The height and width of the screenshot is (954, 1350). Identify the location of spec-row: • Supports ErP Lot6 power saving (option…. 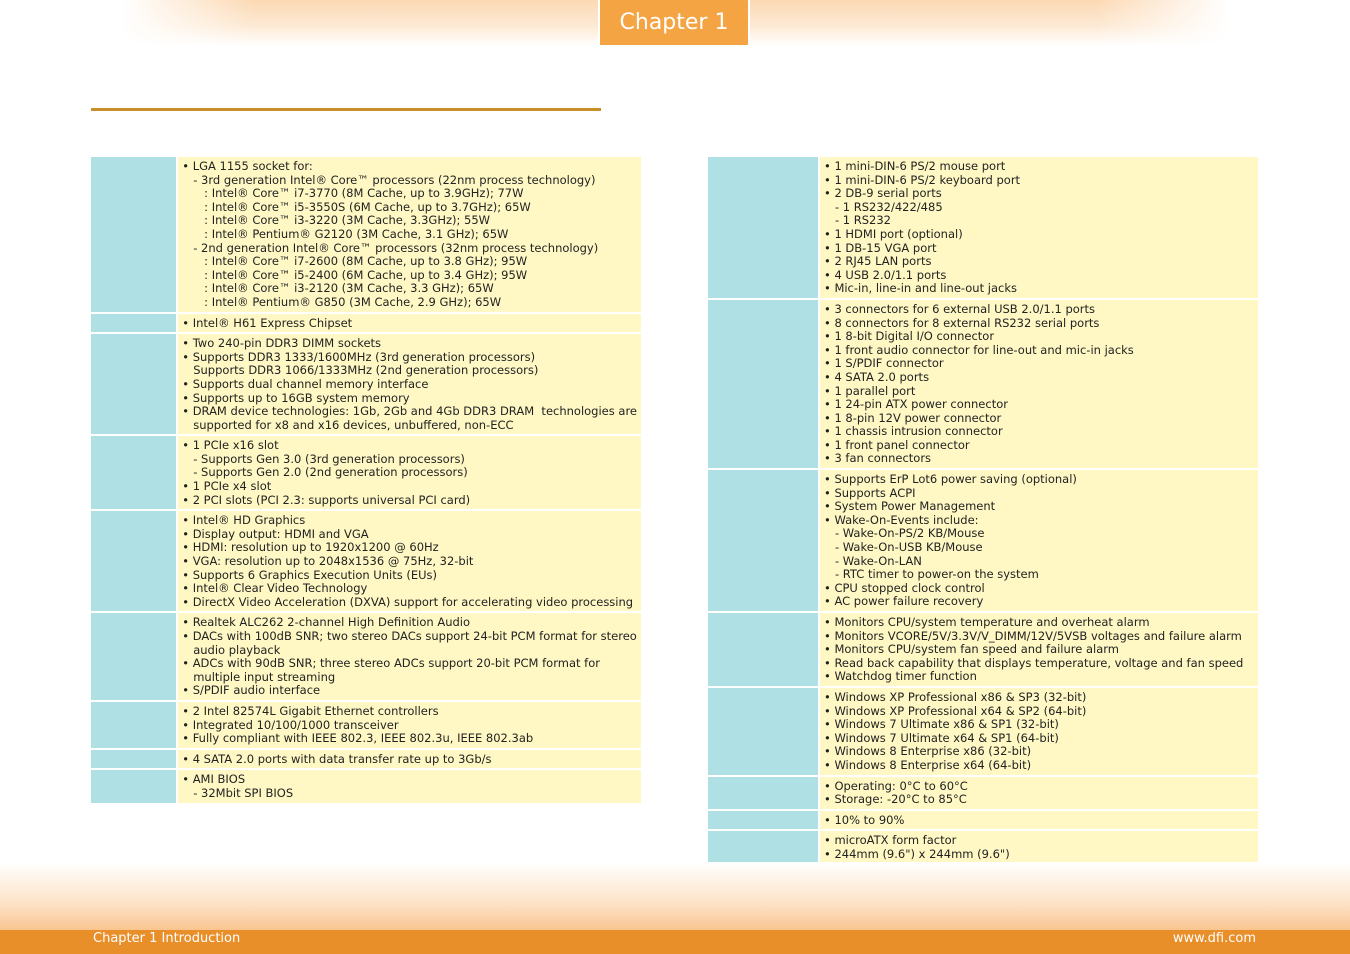
(983, 540).